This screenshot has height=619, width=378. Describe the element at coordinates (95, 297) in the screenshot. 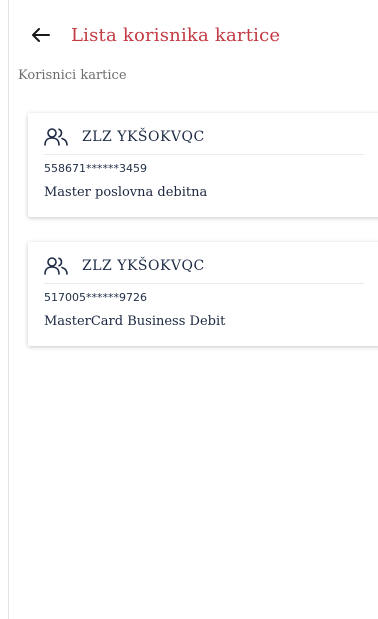

I see `card-number: 517005******9726` at that location.